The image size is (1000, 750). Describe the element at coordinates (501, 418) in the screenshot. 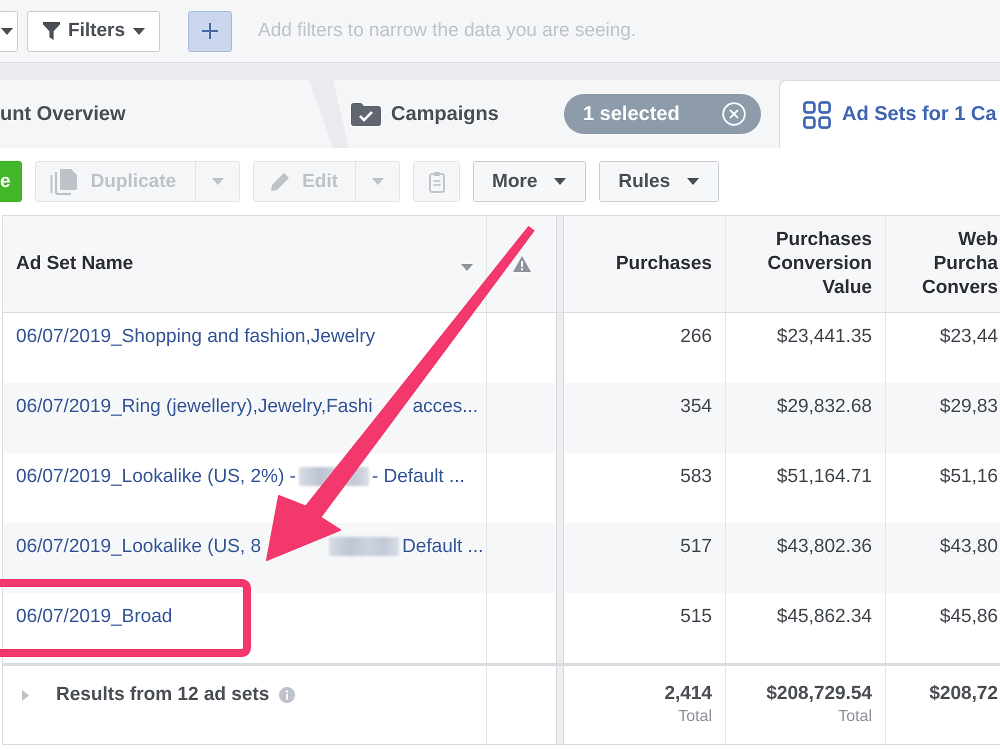

I see `table-row: 06/07/2019_Ring (jewellery),Jewelry,Fashi acces... 354 $29,832.68 $29,83` at that location.